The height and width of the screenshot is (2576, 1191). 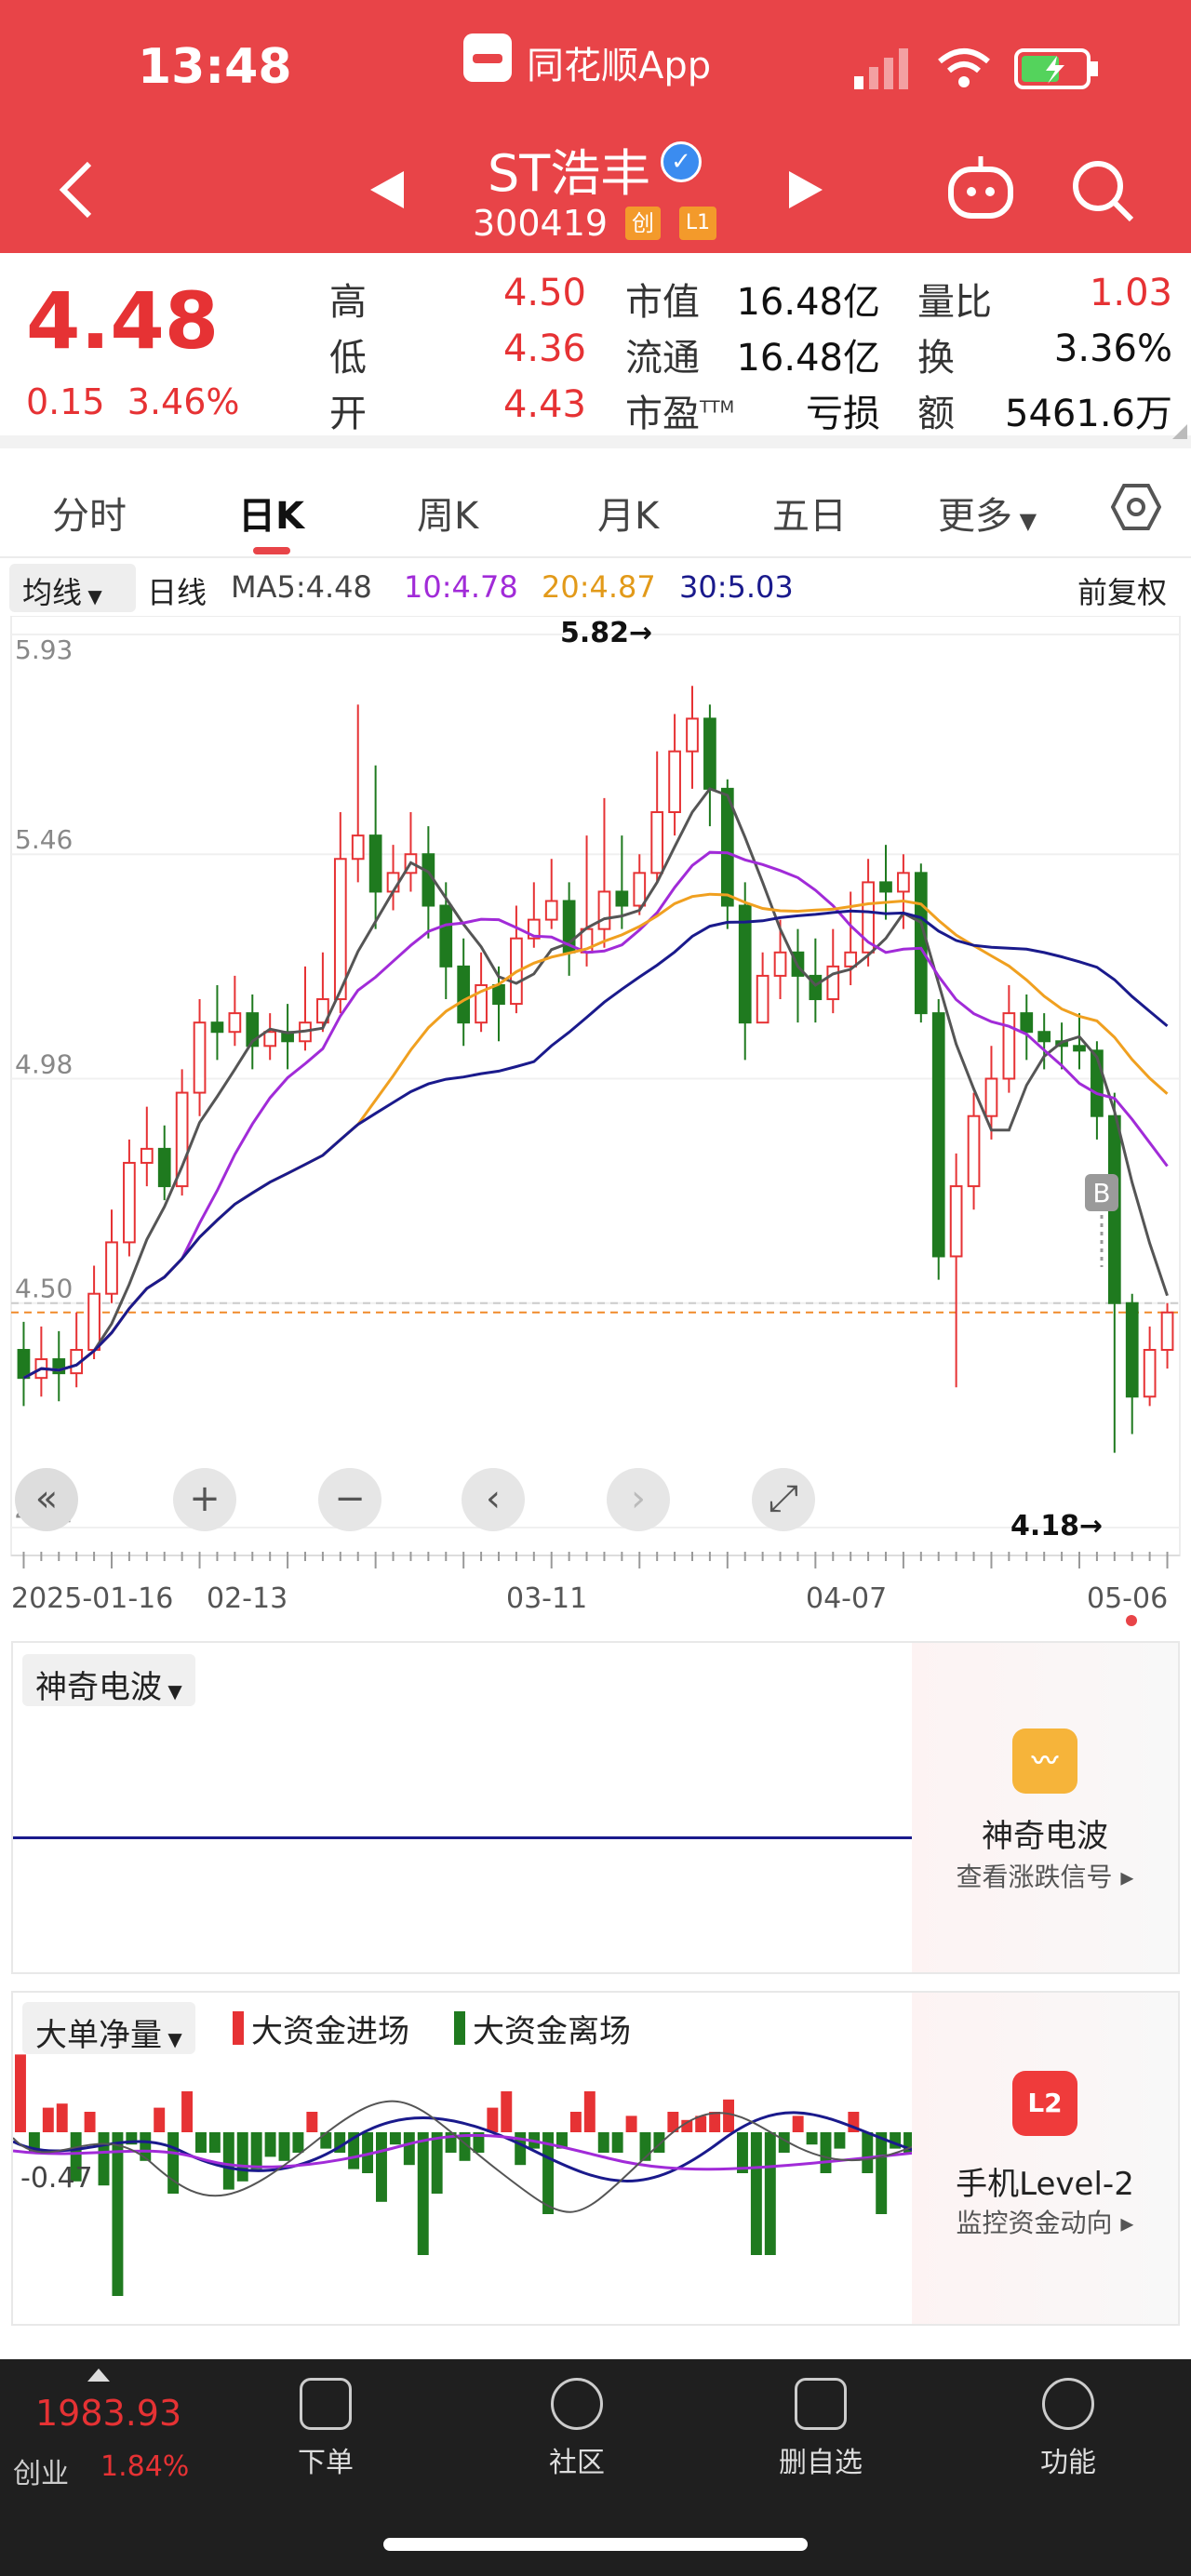 I want to click on value-pe: 亏损, so click(x=843, y=414).